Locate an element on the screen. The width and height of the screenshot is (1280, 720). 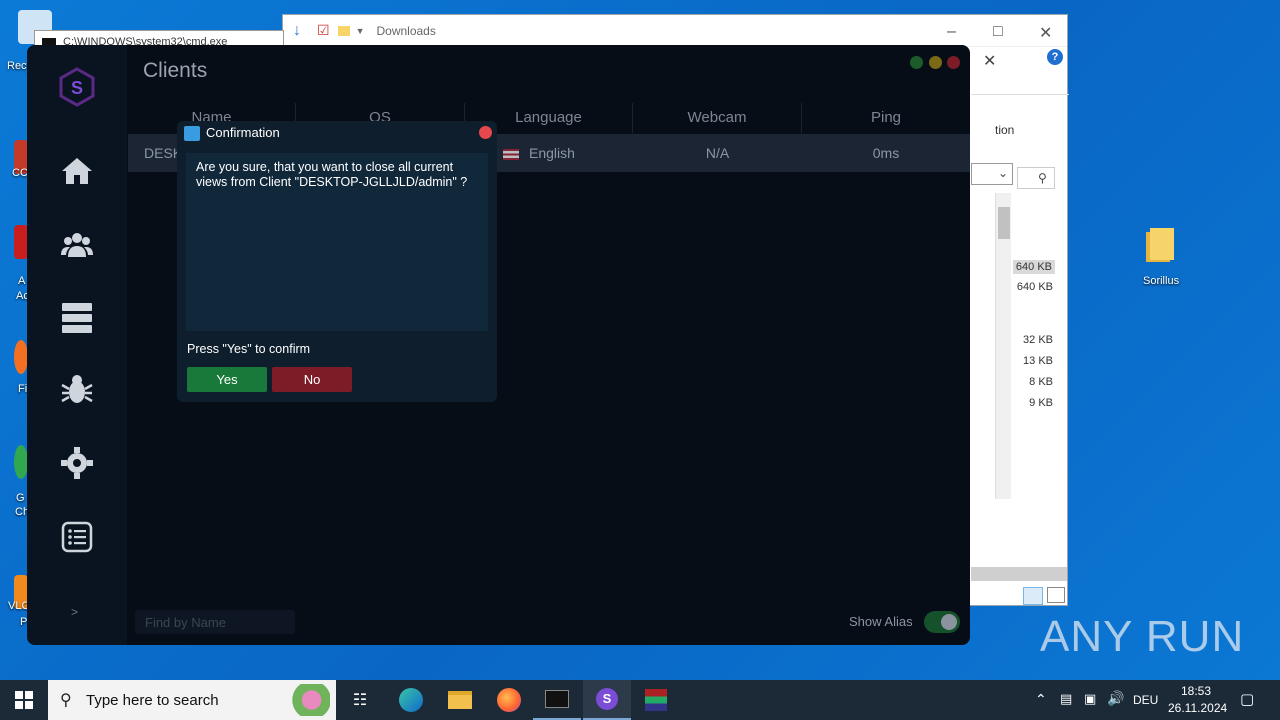
yes-button: Yes is located at coordinates (227, 379).